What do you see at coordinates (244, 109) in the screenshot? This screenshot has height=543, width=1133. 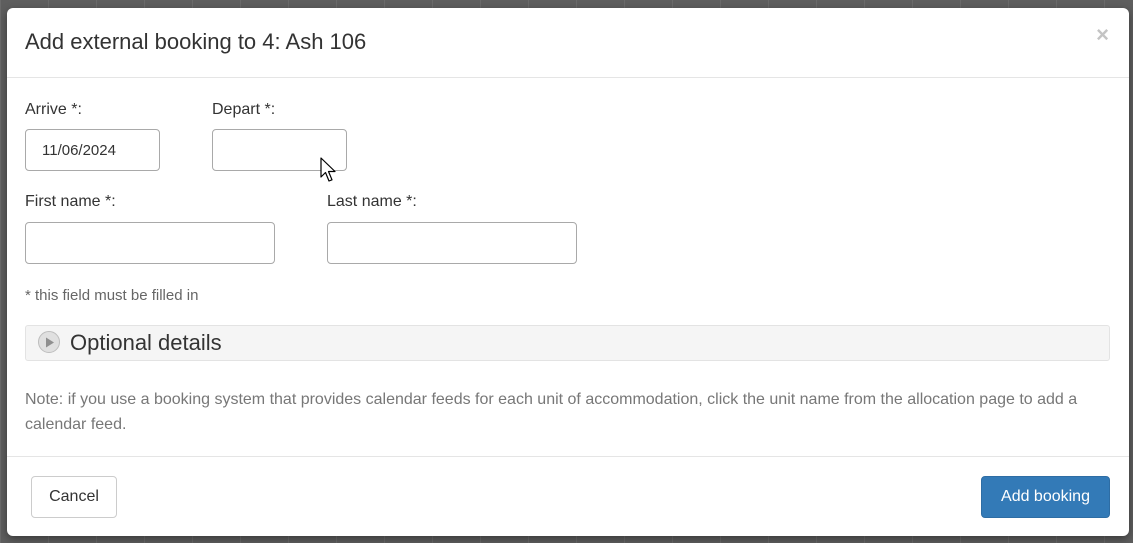 I see `depart-label: Depart *:` at bounding box center [244, 109].